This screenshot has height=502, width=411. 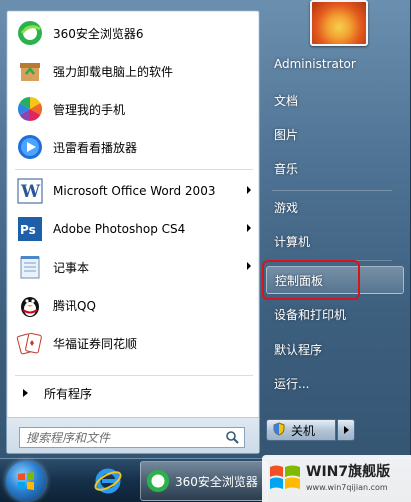 I want to click on shutdown-label: 关机, so click(x=303, y=430).